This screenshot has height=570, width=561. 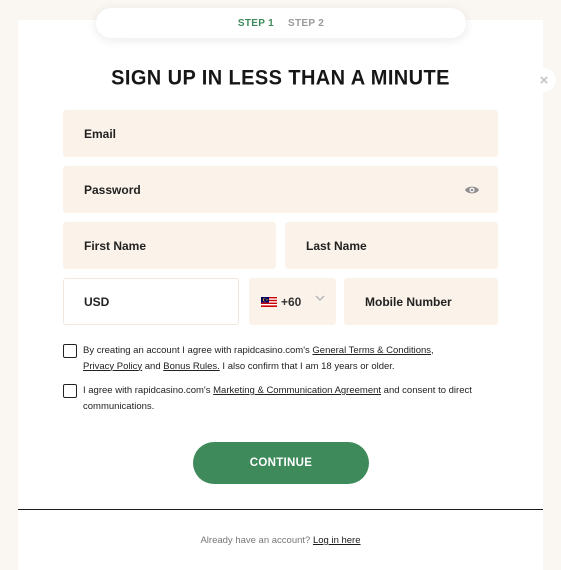 I want to click on chevron-down-icon, so click(x=320, y=298).